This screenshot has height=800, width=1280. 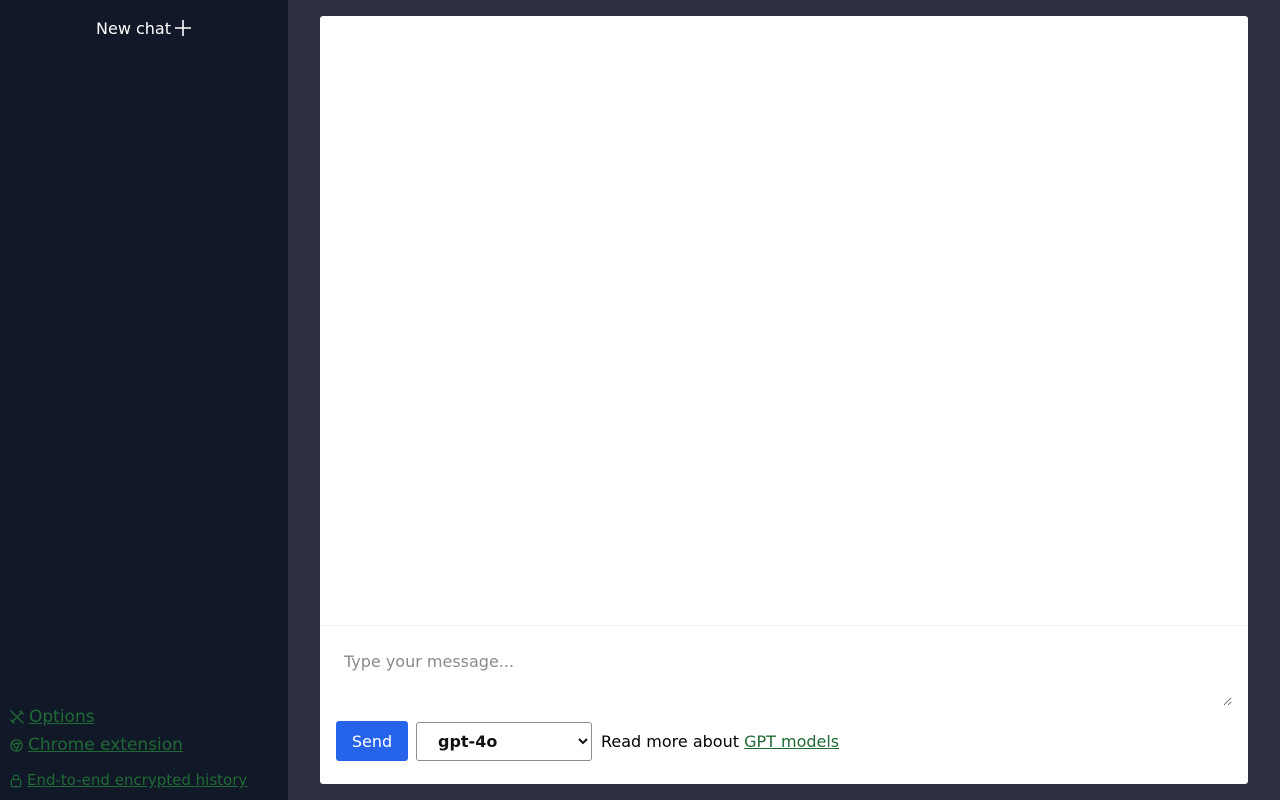 What do you see at coordinates (17, 717) in the screenshot?
I see `tools-icon` at bounding box center [17, 717].